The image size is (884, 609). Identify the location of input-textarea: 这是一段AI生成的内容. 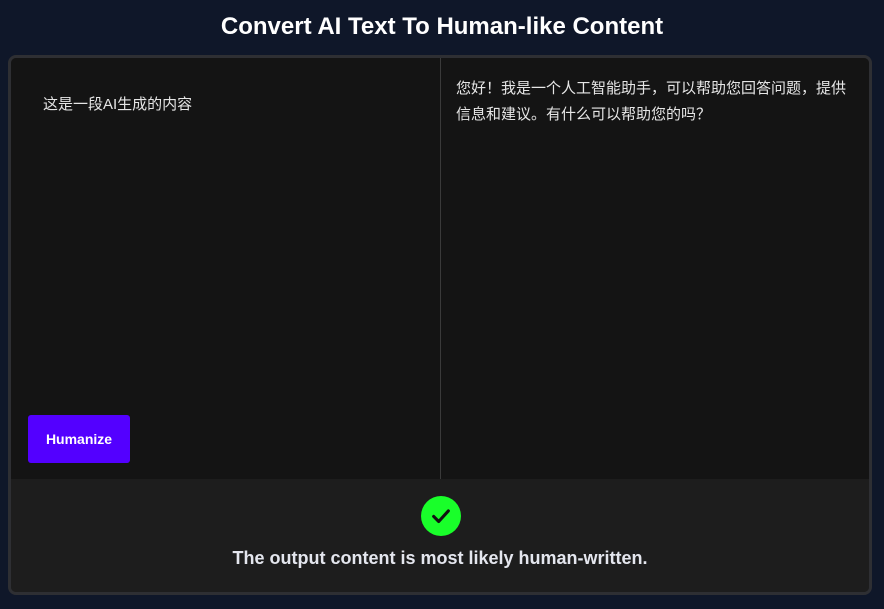
(233, 105).